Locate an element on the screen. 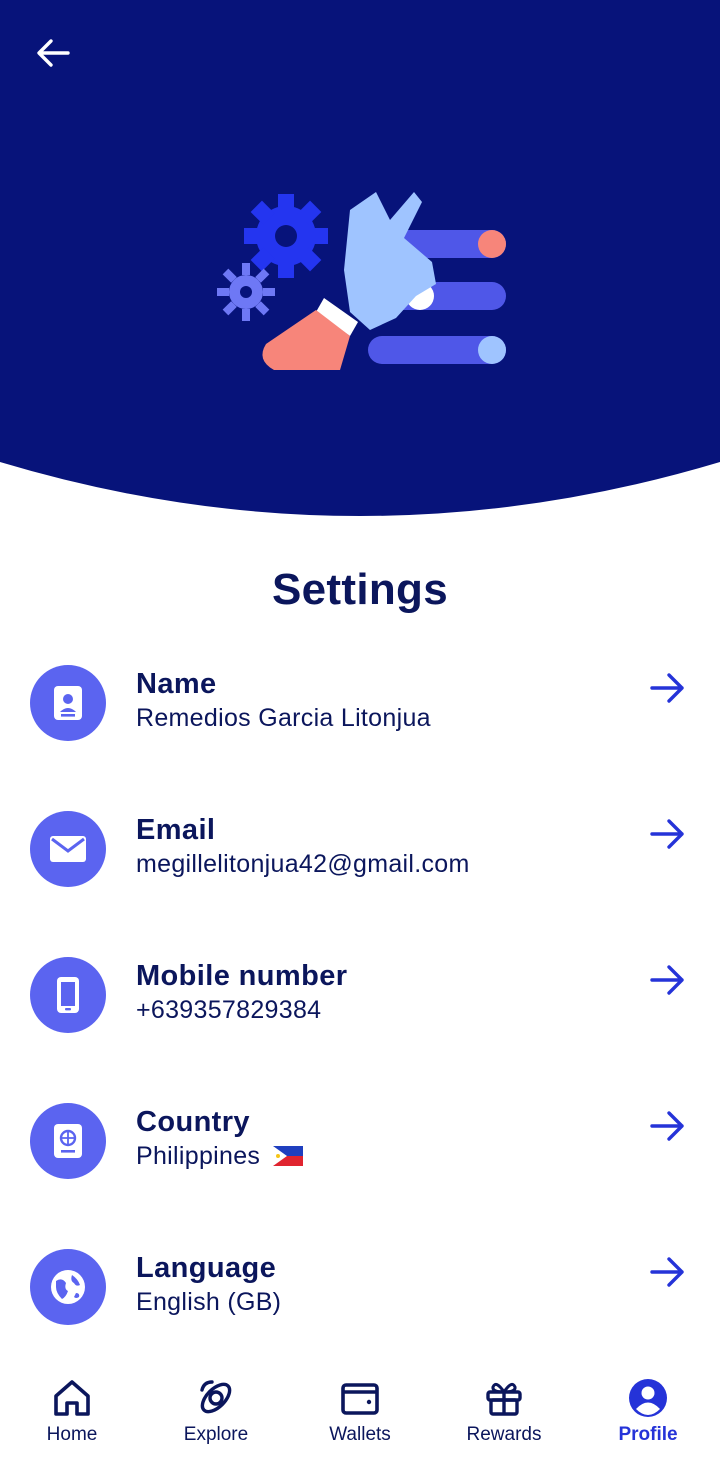 The image size is (720, 1465). nav-label: Home is located at coordinates (72, 1434).